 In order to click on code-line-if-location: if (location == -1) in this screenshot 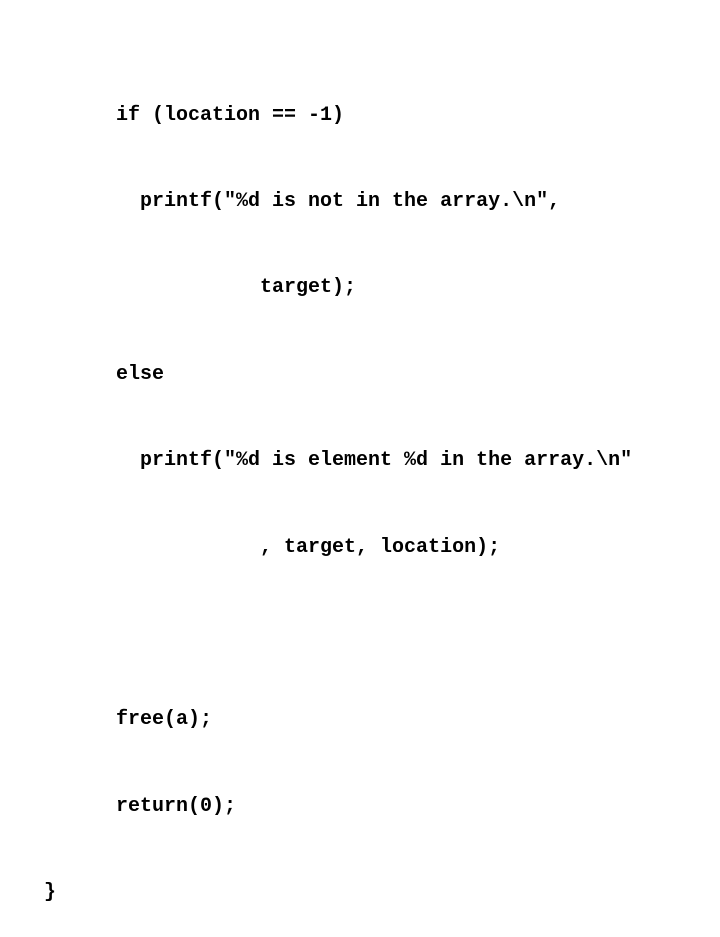, I will do `click(194, 115)`.